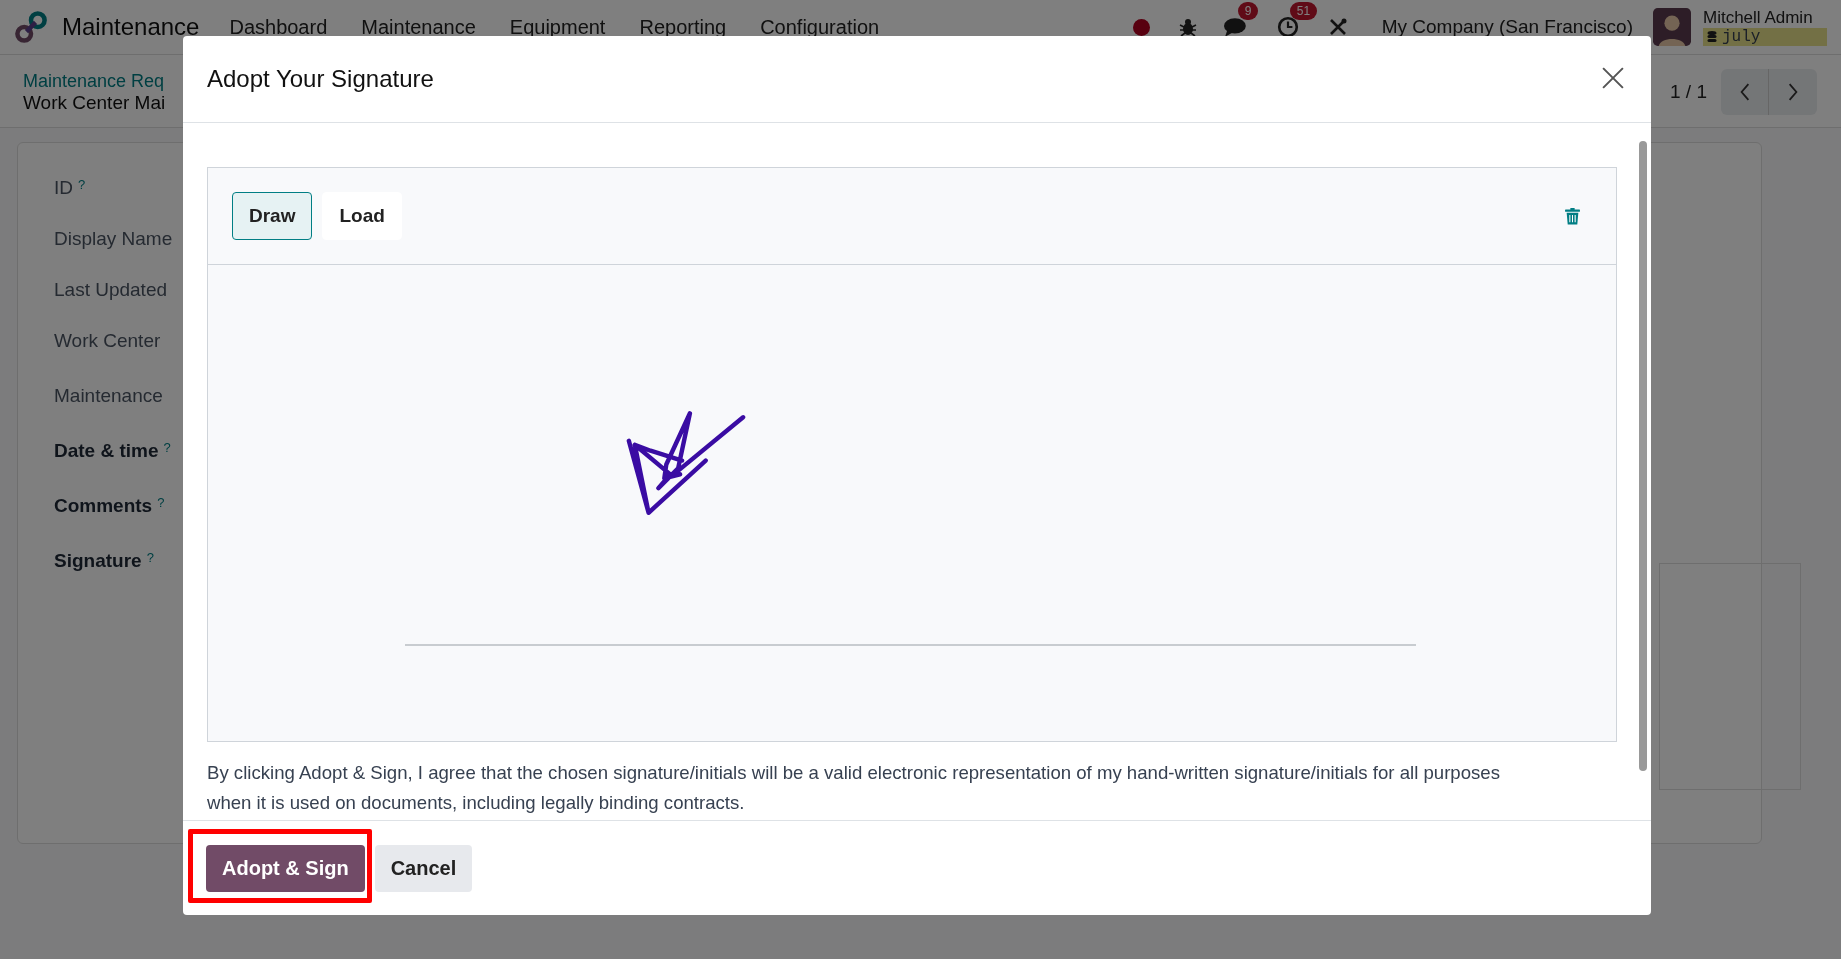 This screenshot has height=959, width=1841. What do you see at coordinates (320, 79) in the screenshot?
I see `dialog-title: Adopt Your Signature` at bounding box center [320, 79].